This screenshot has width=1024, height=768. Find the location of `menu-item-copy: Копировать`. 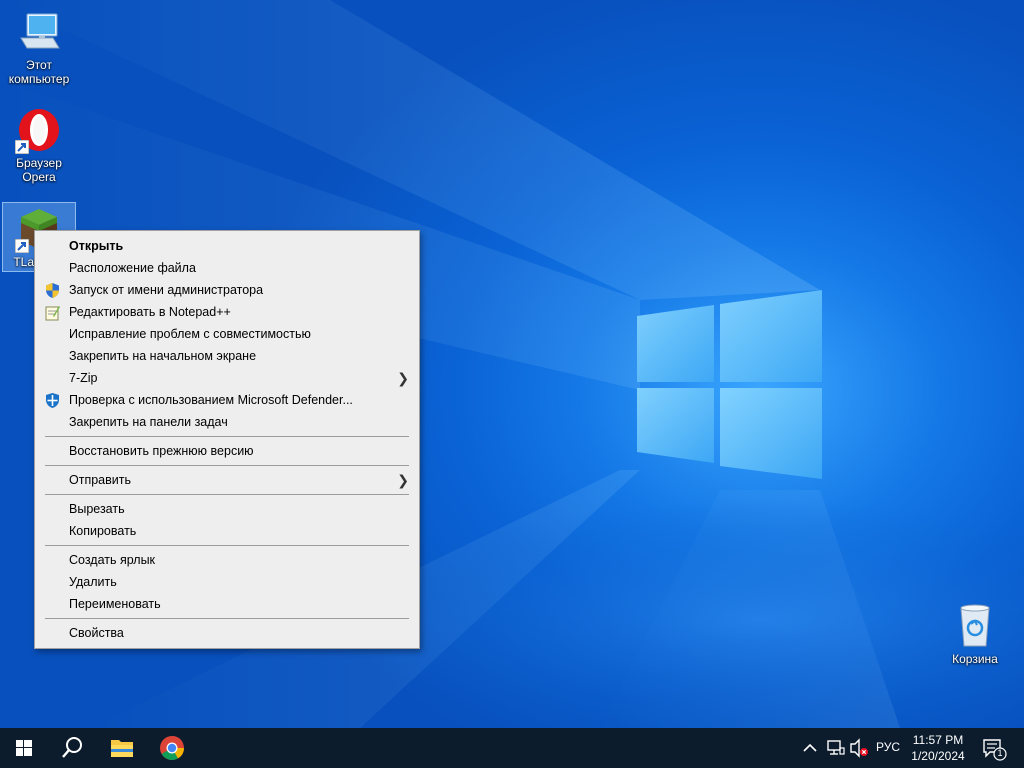

menu-item-copy: Копировать is located at coordinates (227, 531).